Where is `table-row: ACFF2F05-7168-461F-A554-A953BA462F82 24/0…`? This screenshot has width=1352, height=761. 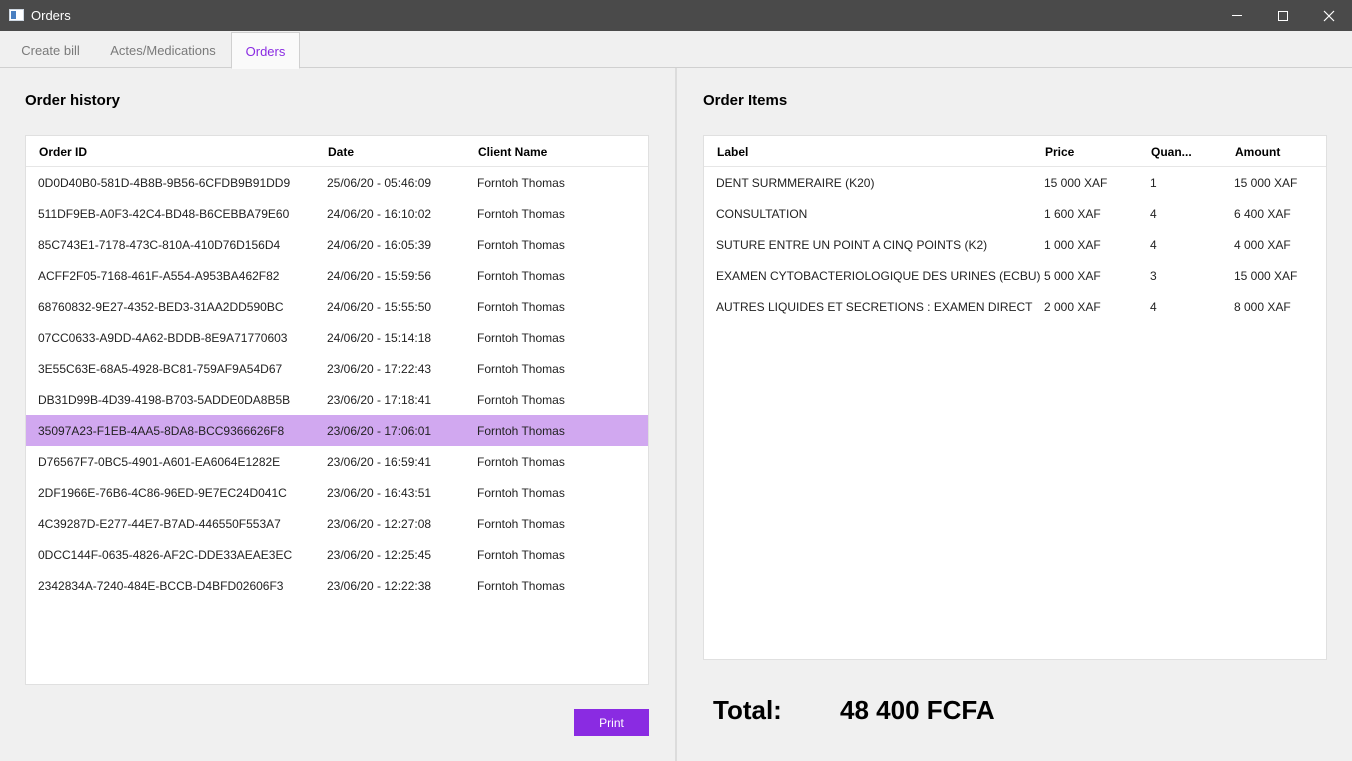 table-row: ACFF2F05-7168-461F-A554-A953BA462F82 24/0… is located at coordinates (337, 275).